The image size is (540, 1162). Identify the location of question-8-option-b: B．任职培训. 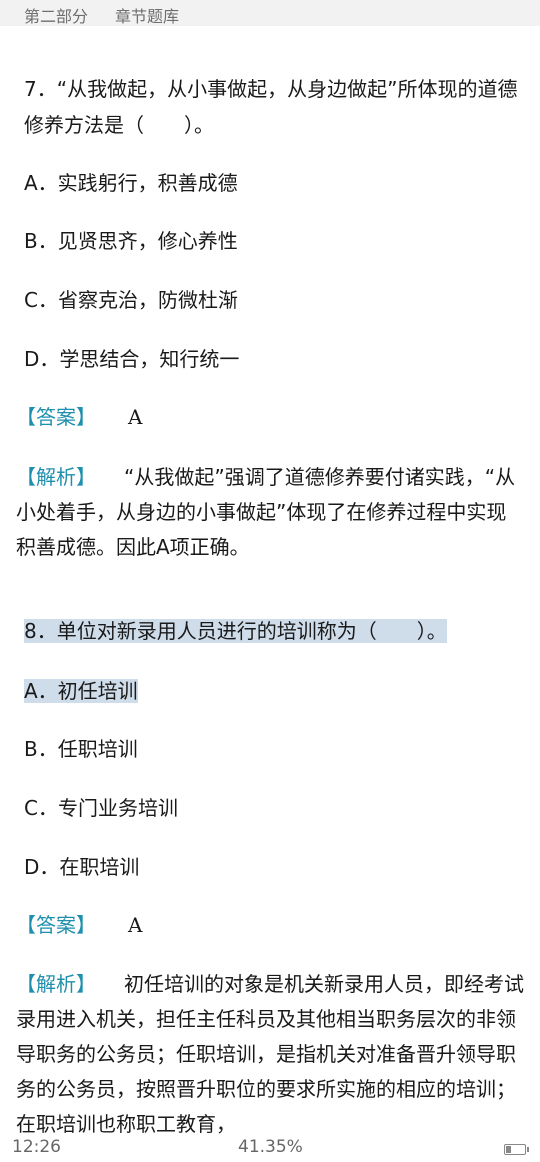
(81, 749).